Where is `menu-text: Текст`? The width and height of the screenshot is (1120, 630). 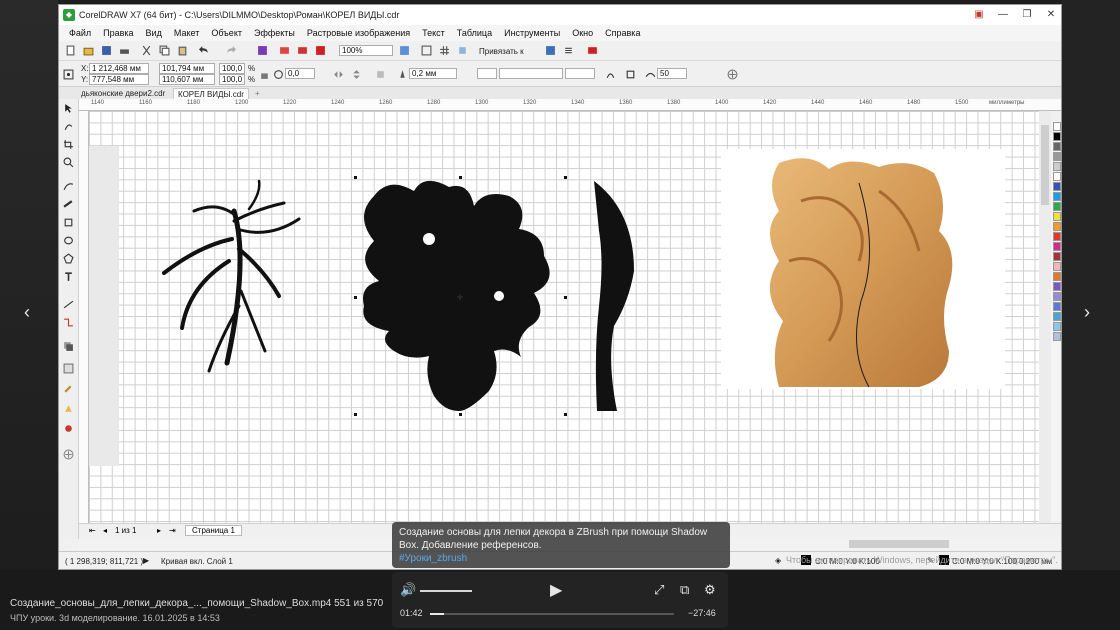 menu-text: Текст is located at coordinates (433, 33).